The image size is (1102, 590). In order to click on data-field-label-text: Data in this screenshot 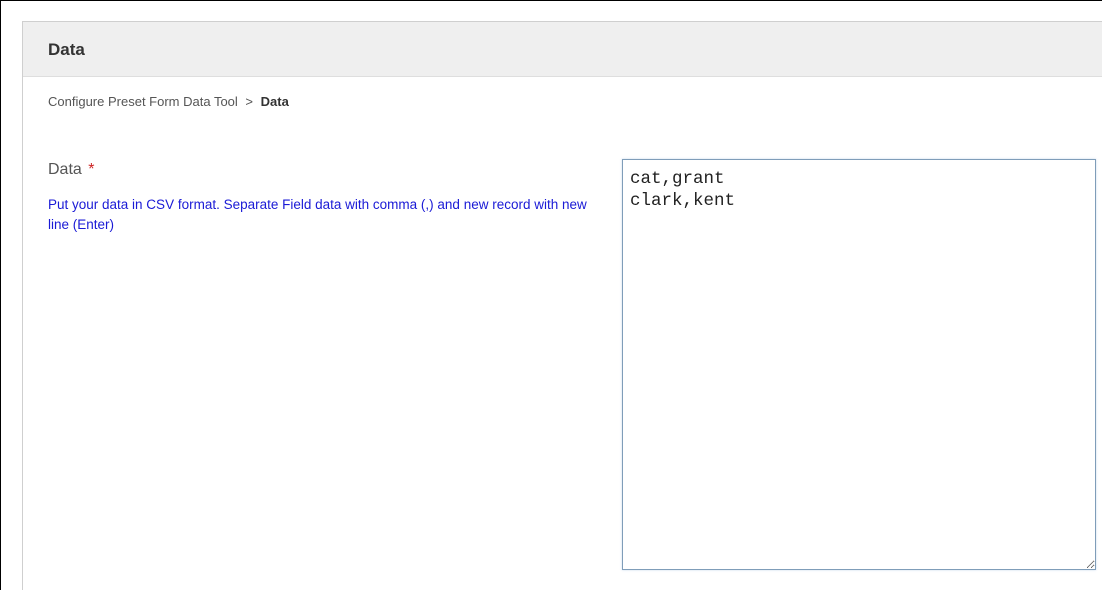, I will do `click(65, 169)`.